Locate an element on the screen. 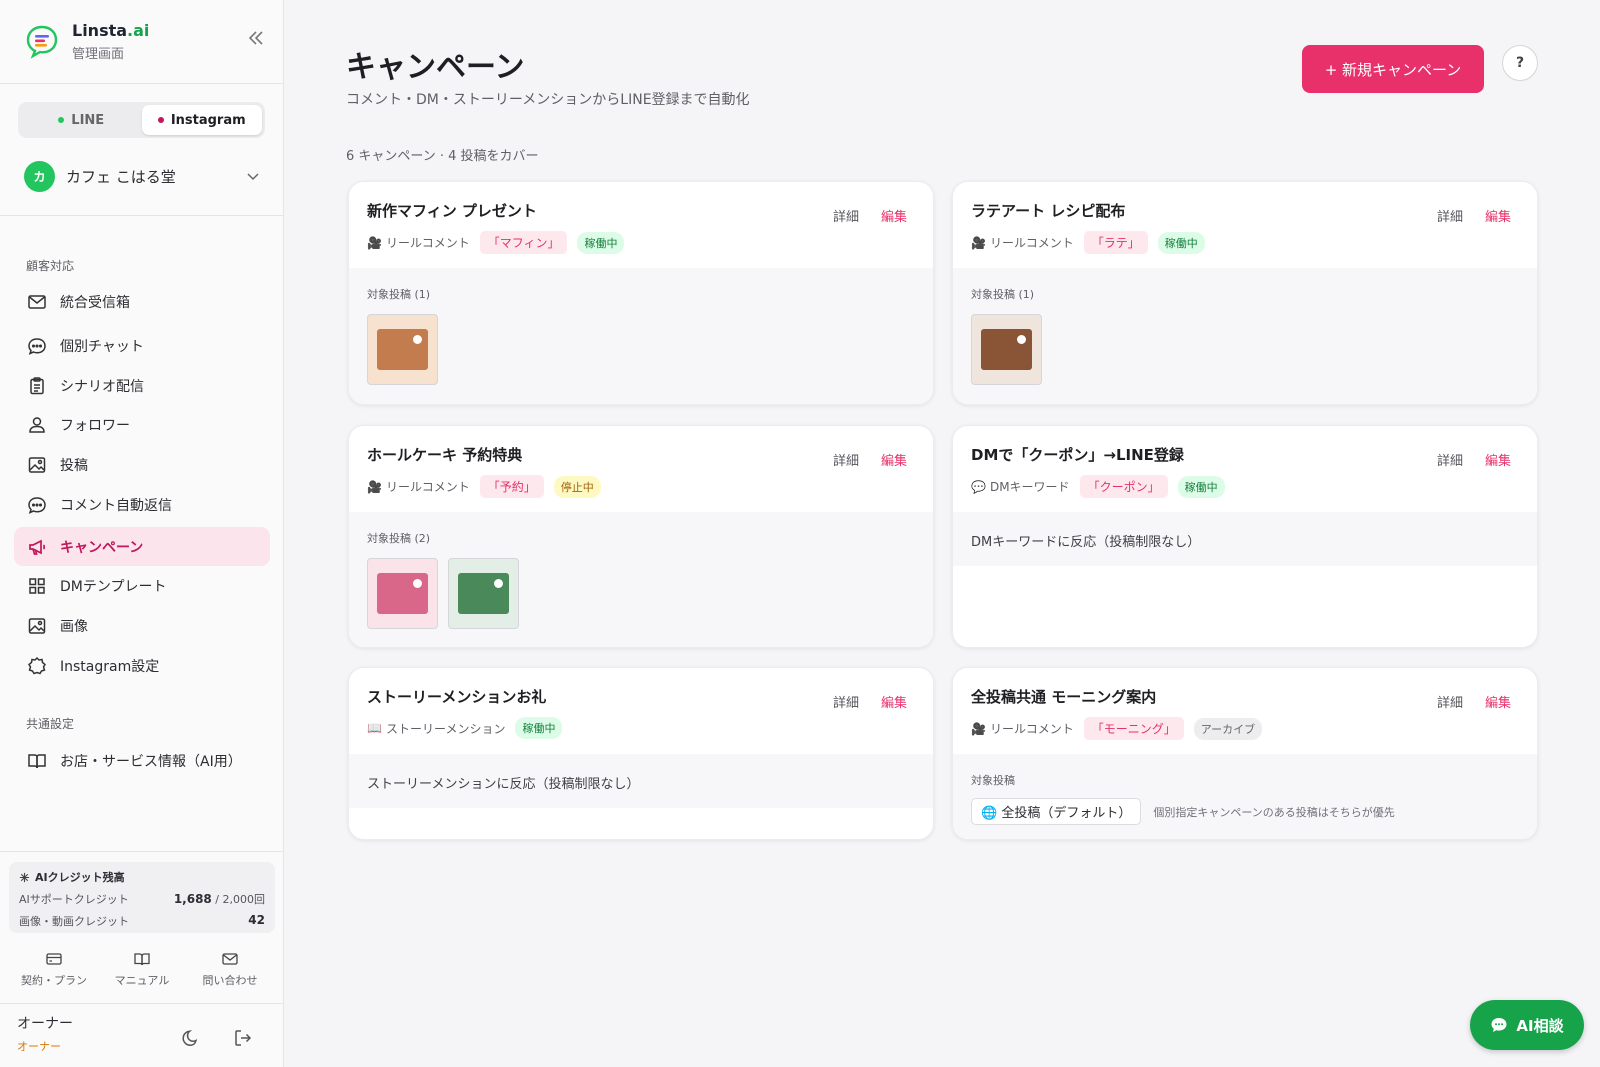 This screenshot has width=1600, height=1067. status-badge: アーカイブ is located at coordinates (1228, 728).